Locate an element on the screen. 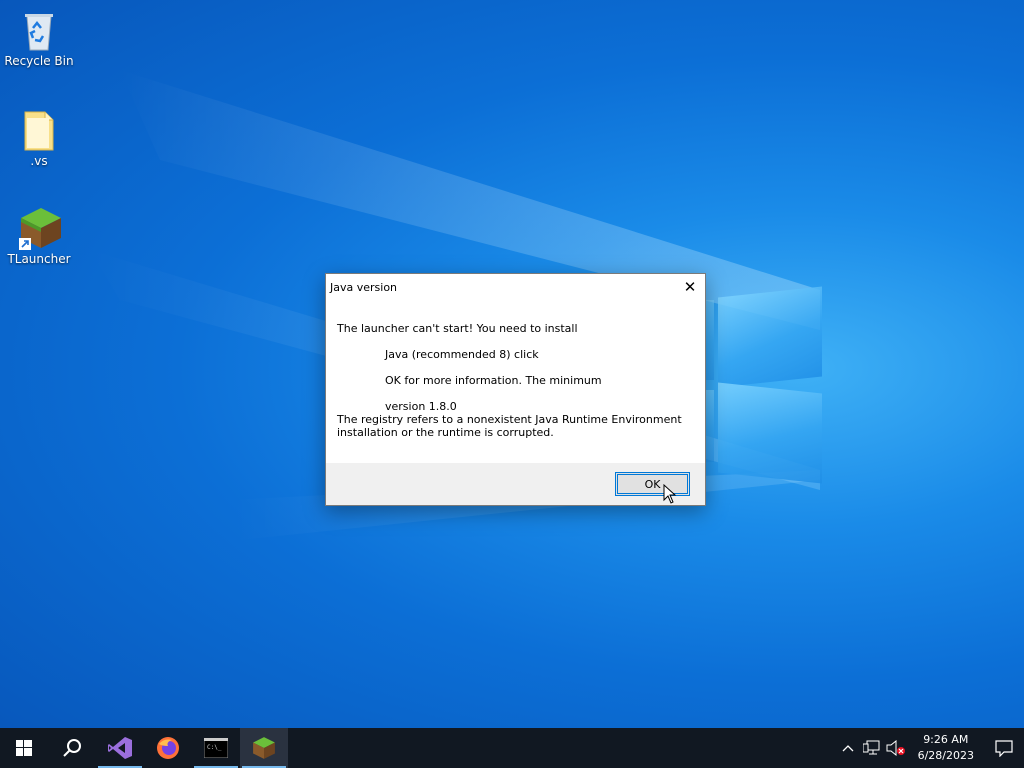  start-icon is located at coordinates (24, 748).